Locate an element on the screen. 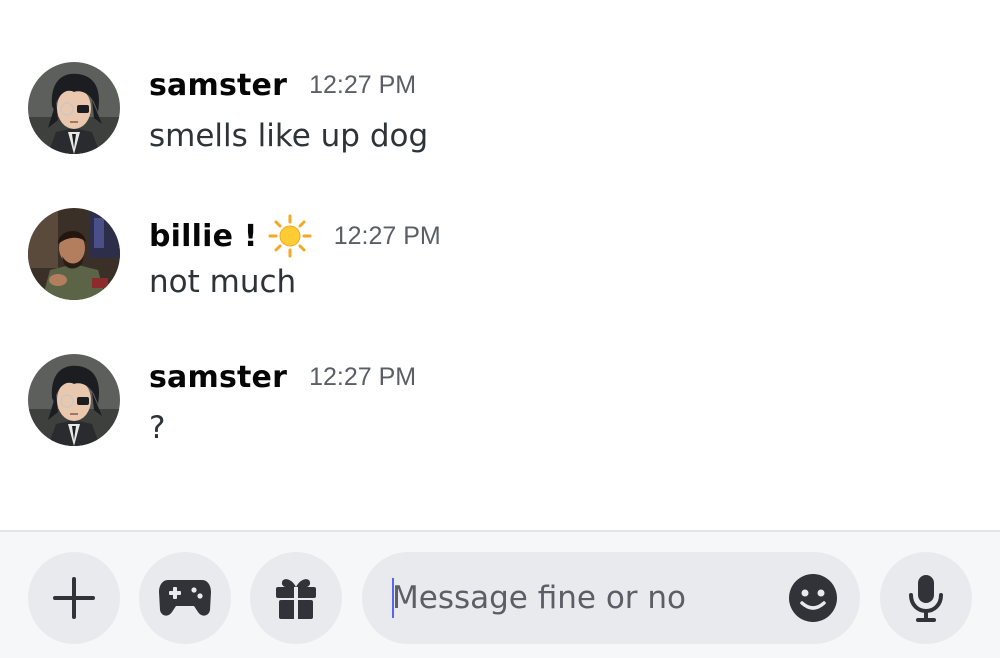 This screenshot has width=1000, height=658. microphone-icon is located at coordinates (926, 598).